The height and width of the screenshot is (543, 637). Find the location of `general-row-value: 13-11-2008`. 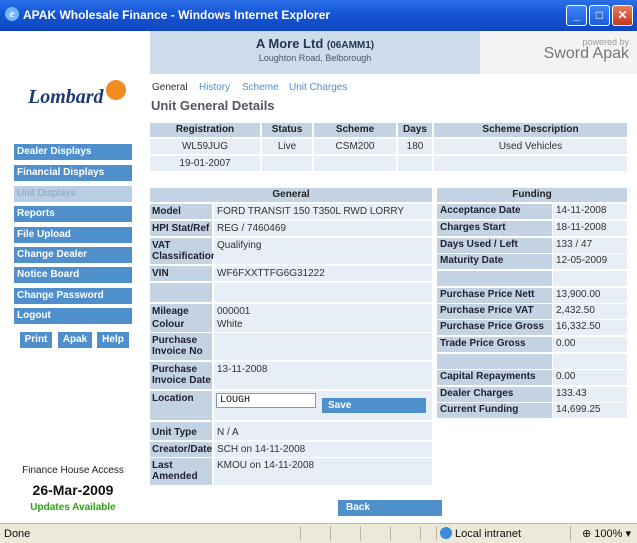

general-row-value: 13-11-2008 is located at coordinates (323, 375).